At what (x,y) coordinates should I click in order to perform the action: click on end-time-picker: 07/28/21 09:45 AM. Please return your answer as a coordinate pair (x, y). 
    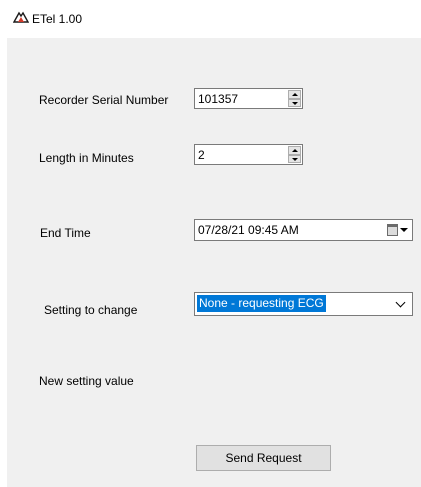
    Looking at the image, I should click on (303, 230).